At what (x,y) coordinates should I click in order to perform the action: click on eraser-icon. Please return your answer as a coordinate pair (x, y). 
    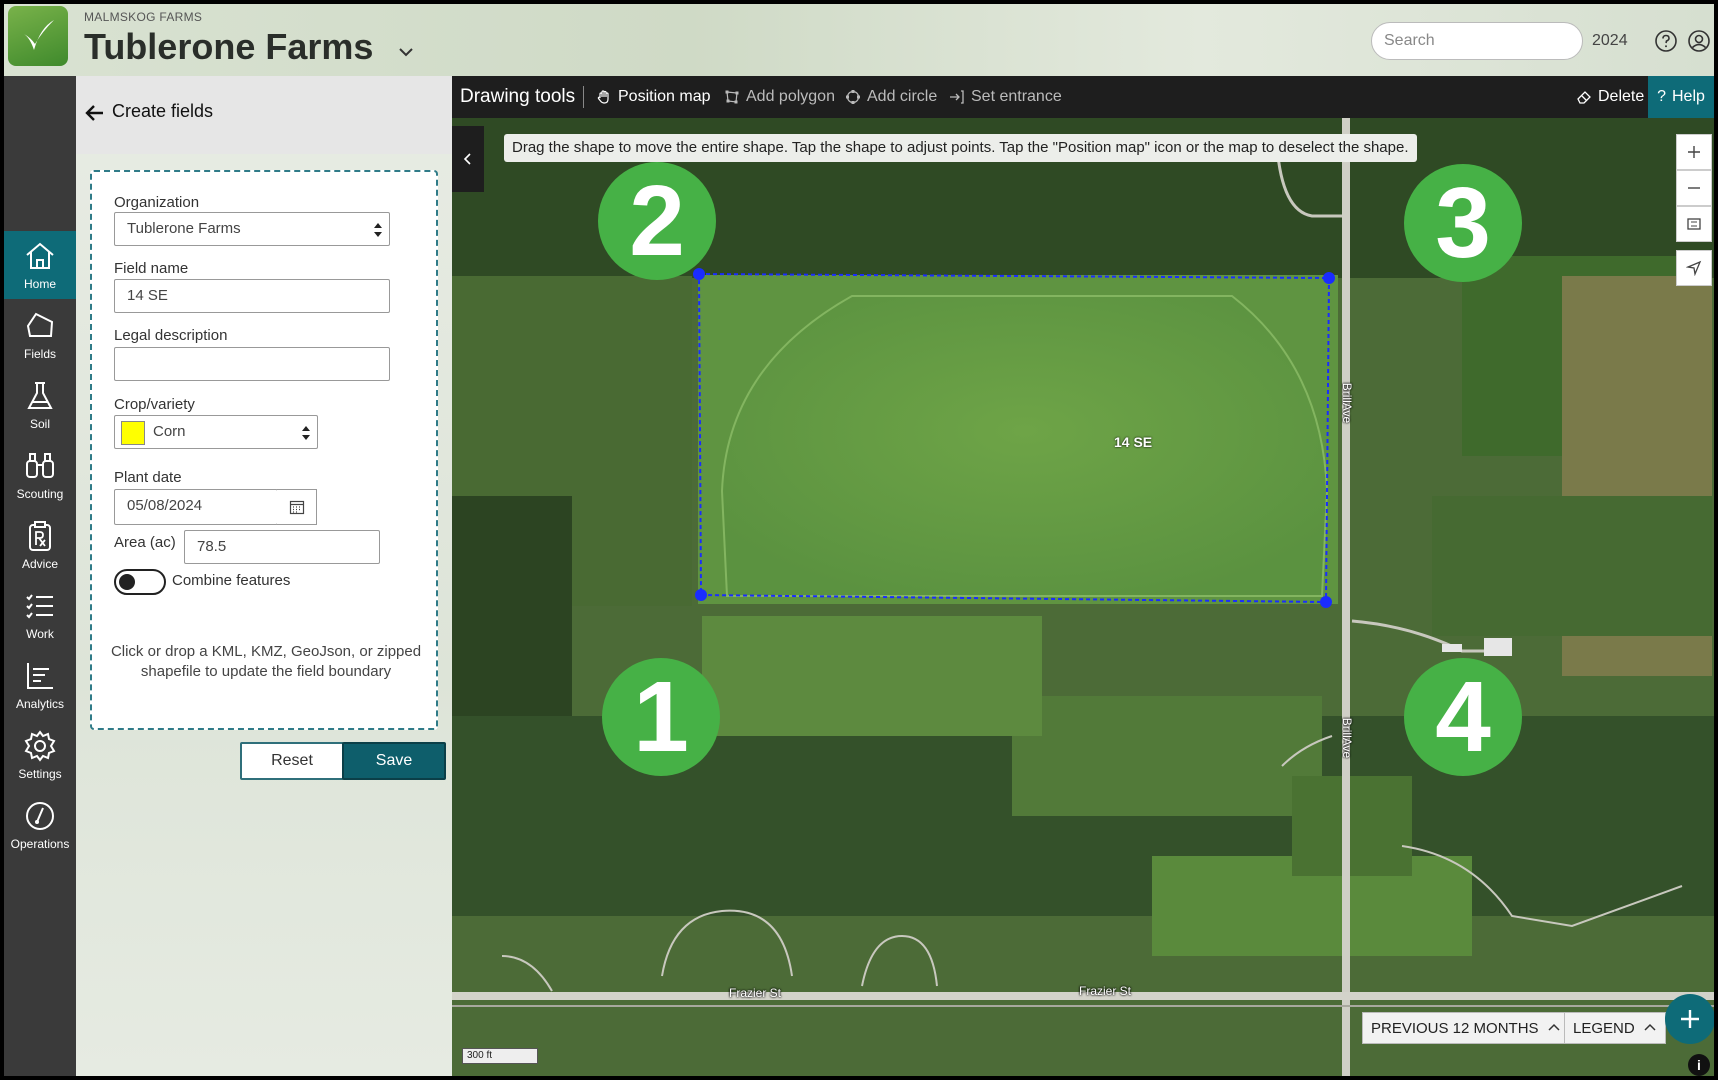
    Looking at the image, I should click on (1584, 97).